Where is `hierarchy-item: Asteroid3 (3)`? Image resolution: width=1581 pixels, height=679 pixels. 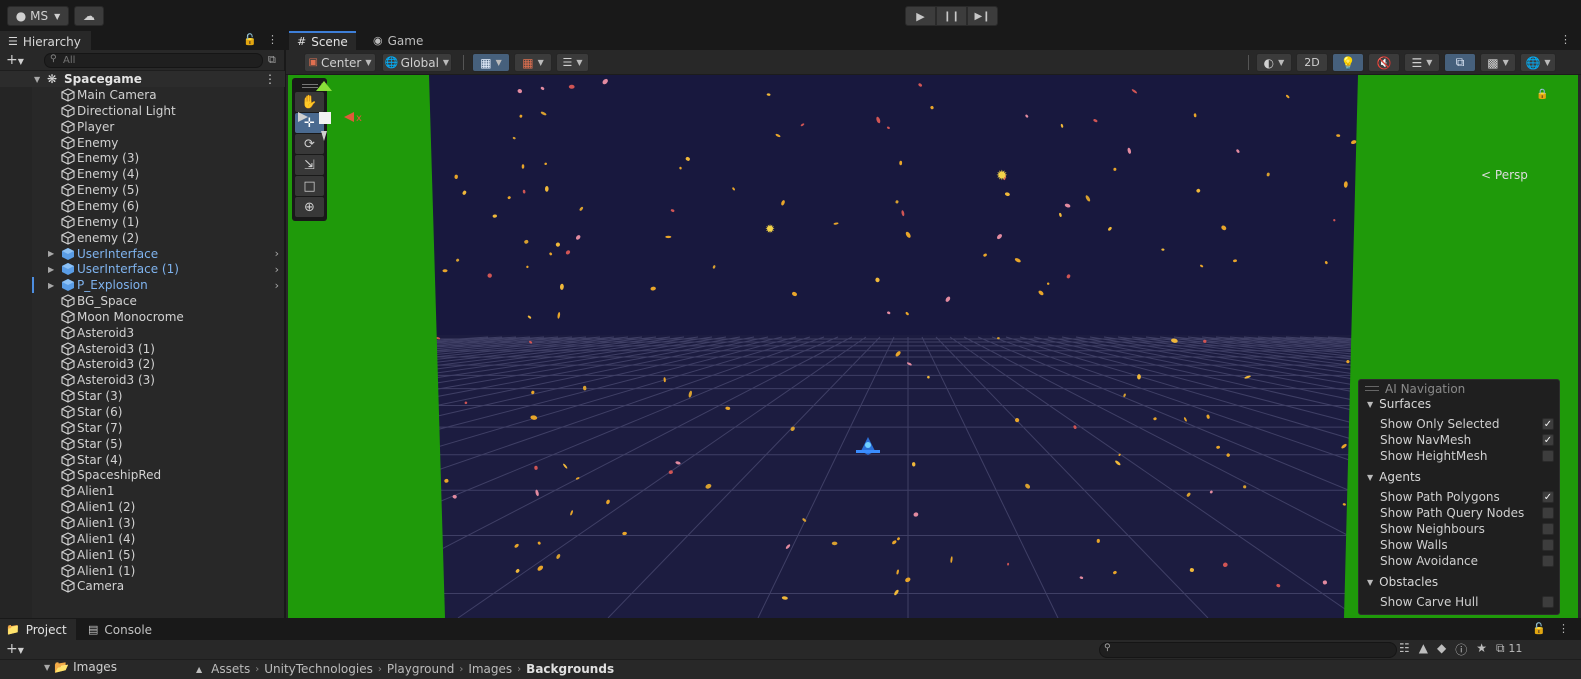
hierarchy-item: Asteroid3 (3) is located at coordinates (142, 380).